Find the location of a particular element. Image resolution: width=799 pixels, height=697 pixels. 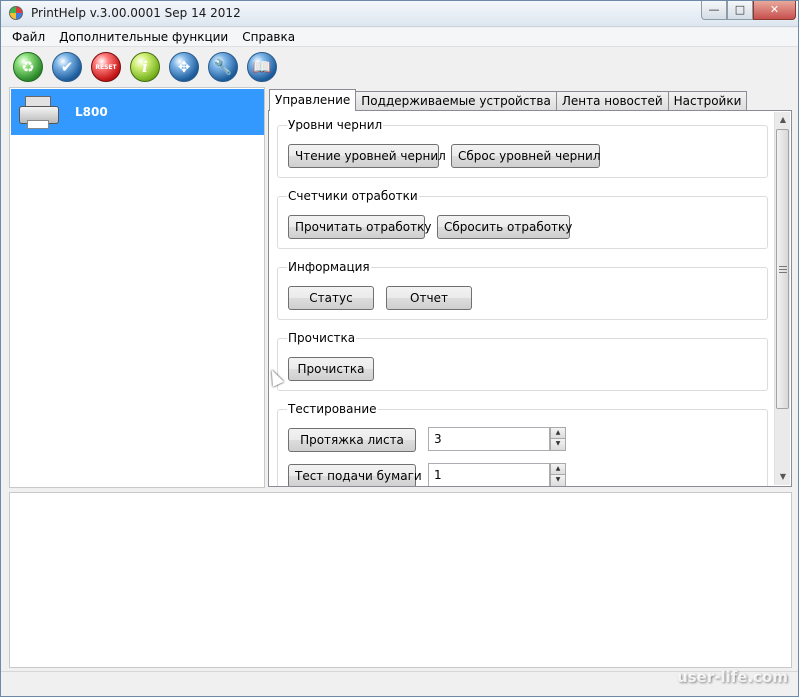

watermark: user-life.com is located at coordinates (732, 677).